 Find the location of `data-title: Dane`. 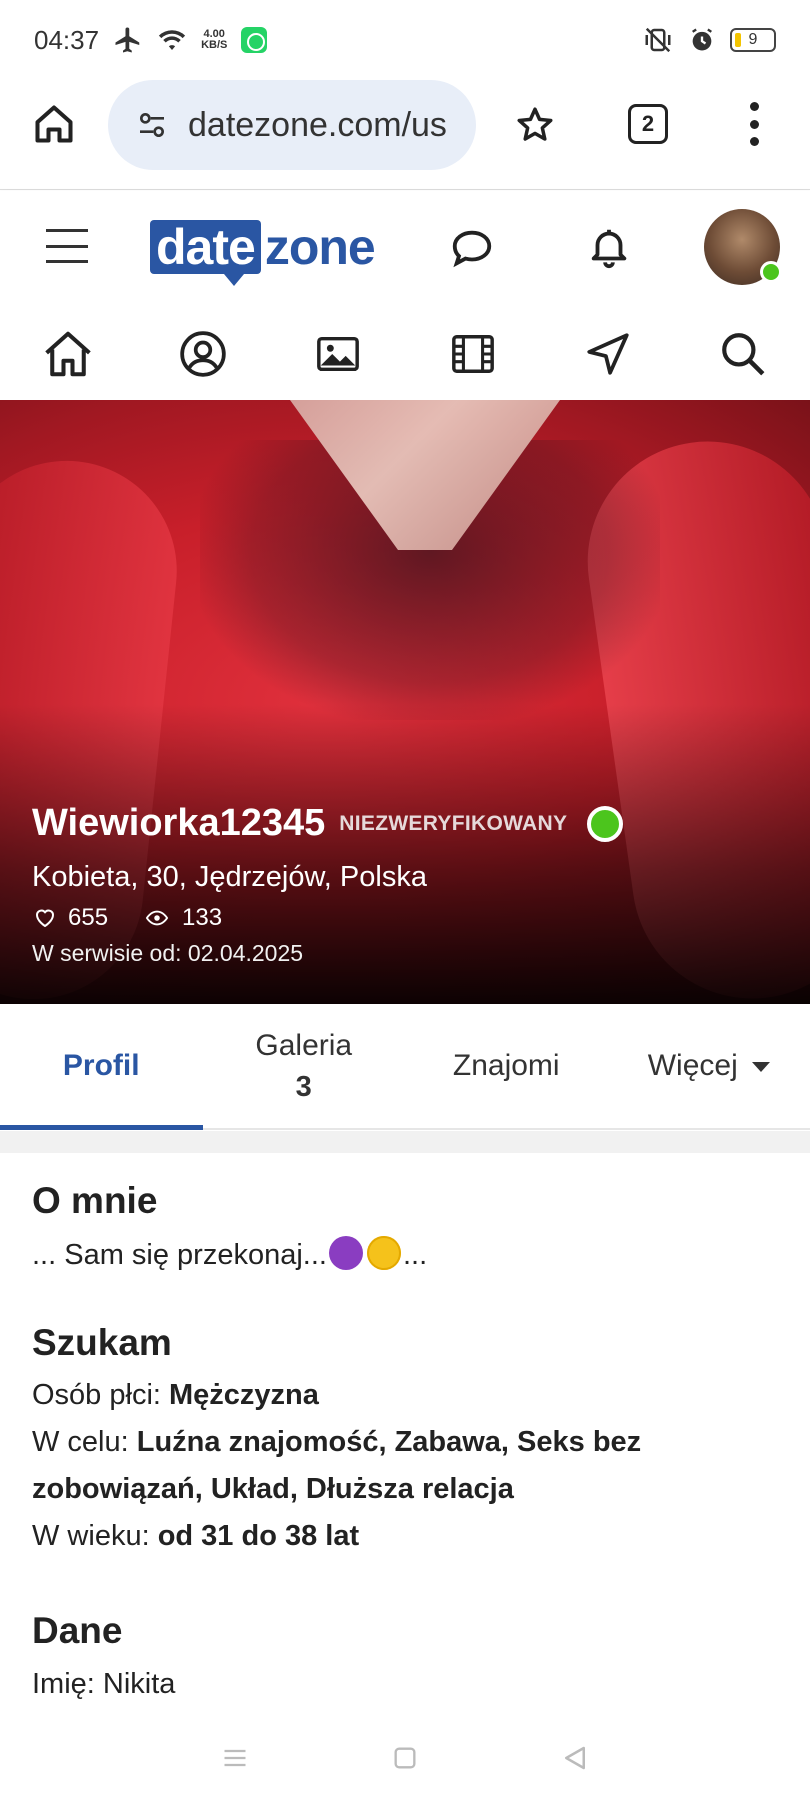

data-title: Dane is located at coordinates (77, 1630).